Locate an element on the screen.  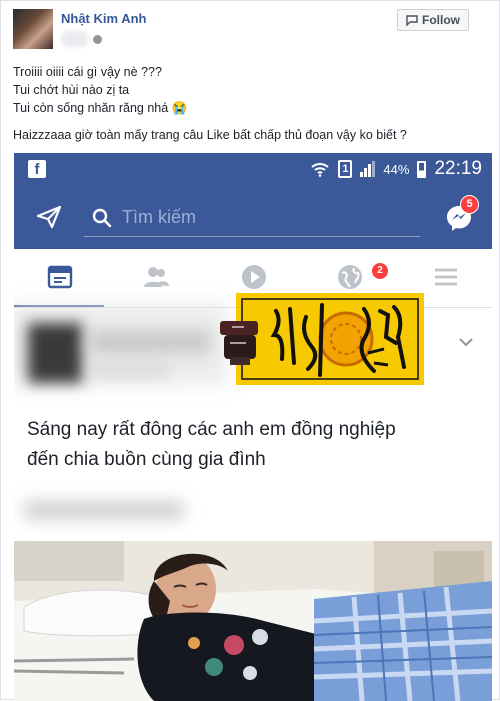
messenger-badge: 5 is located at coordinates (469, 204).